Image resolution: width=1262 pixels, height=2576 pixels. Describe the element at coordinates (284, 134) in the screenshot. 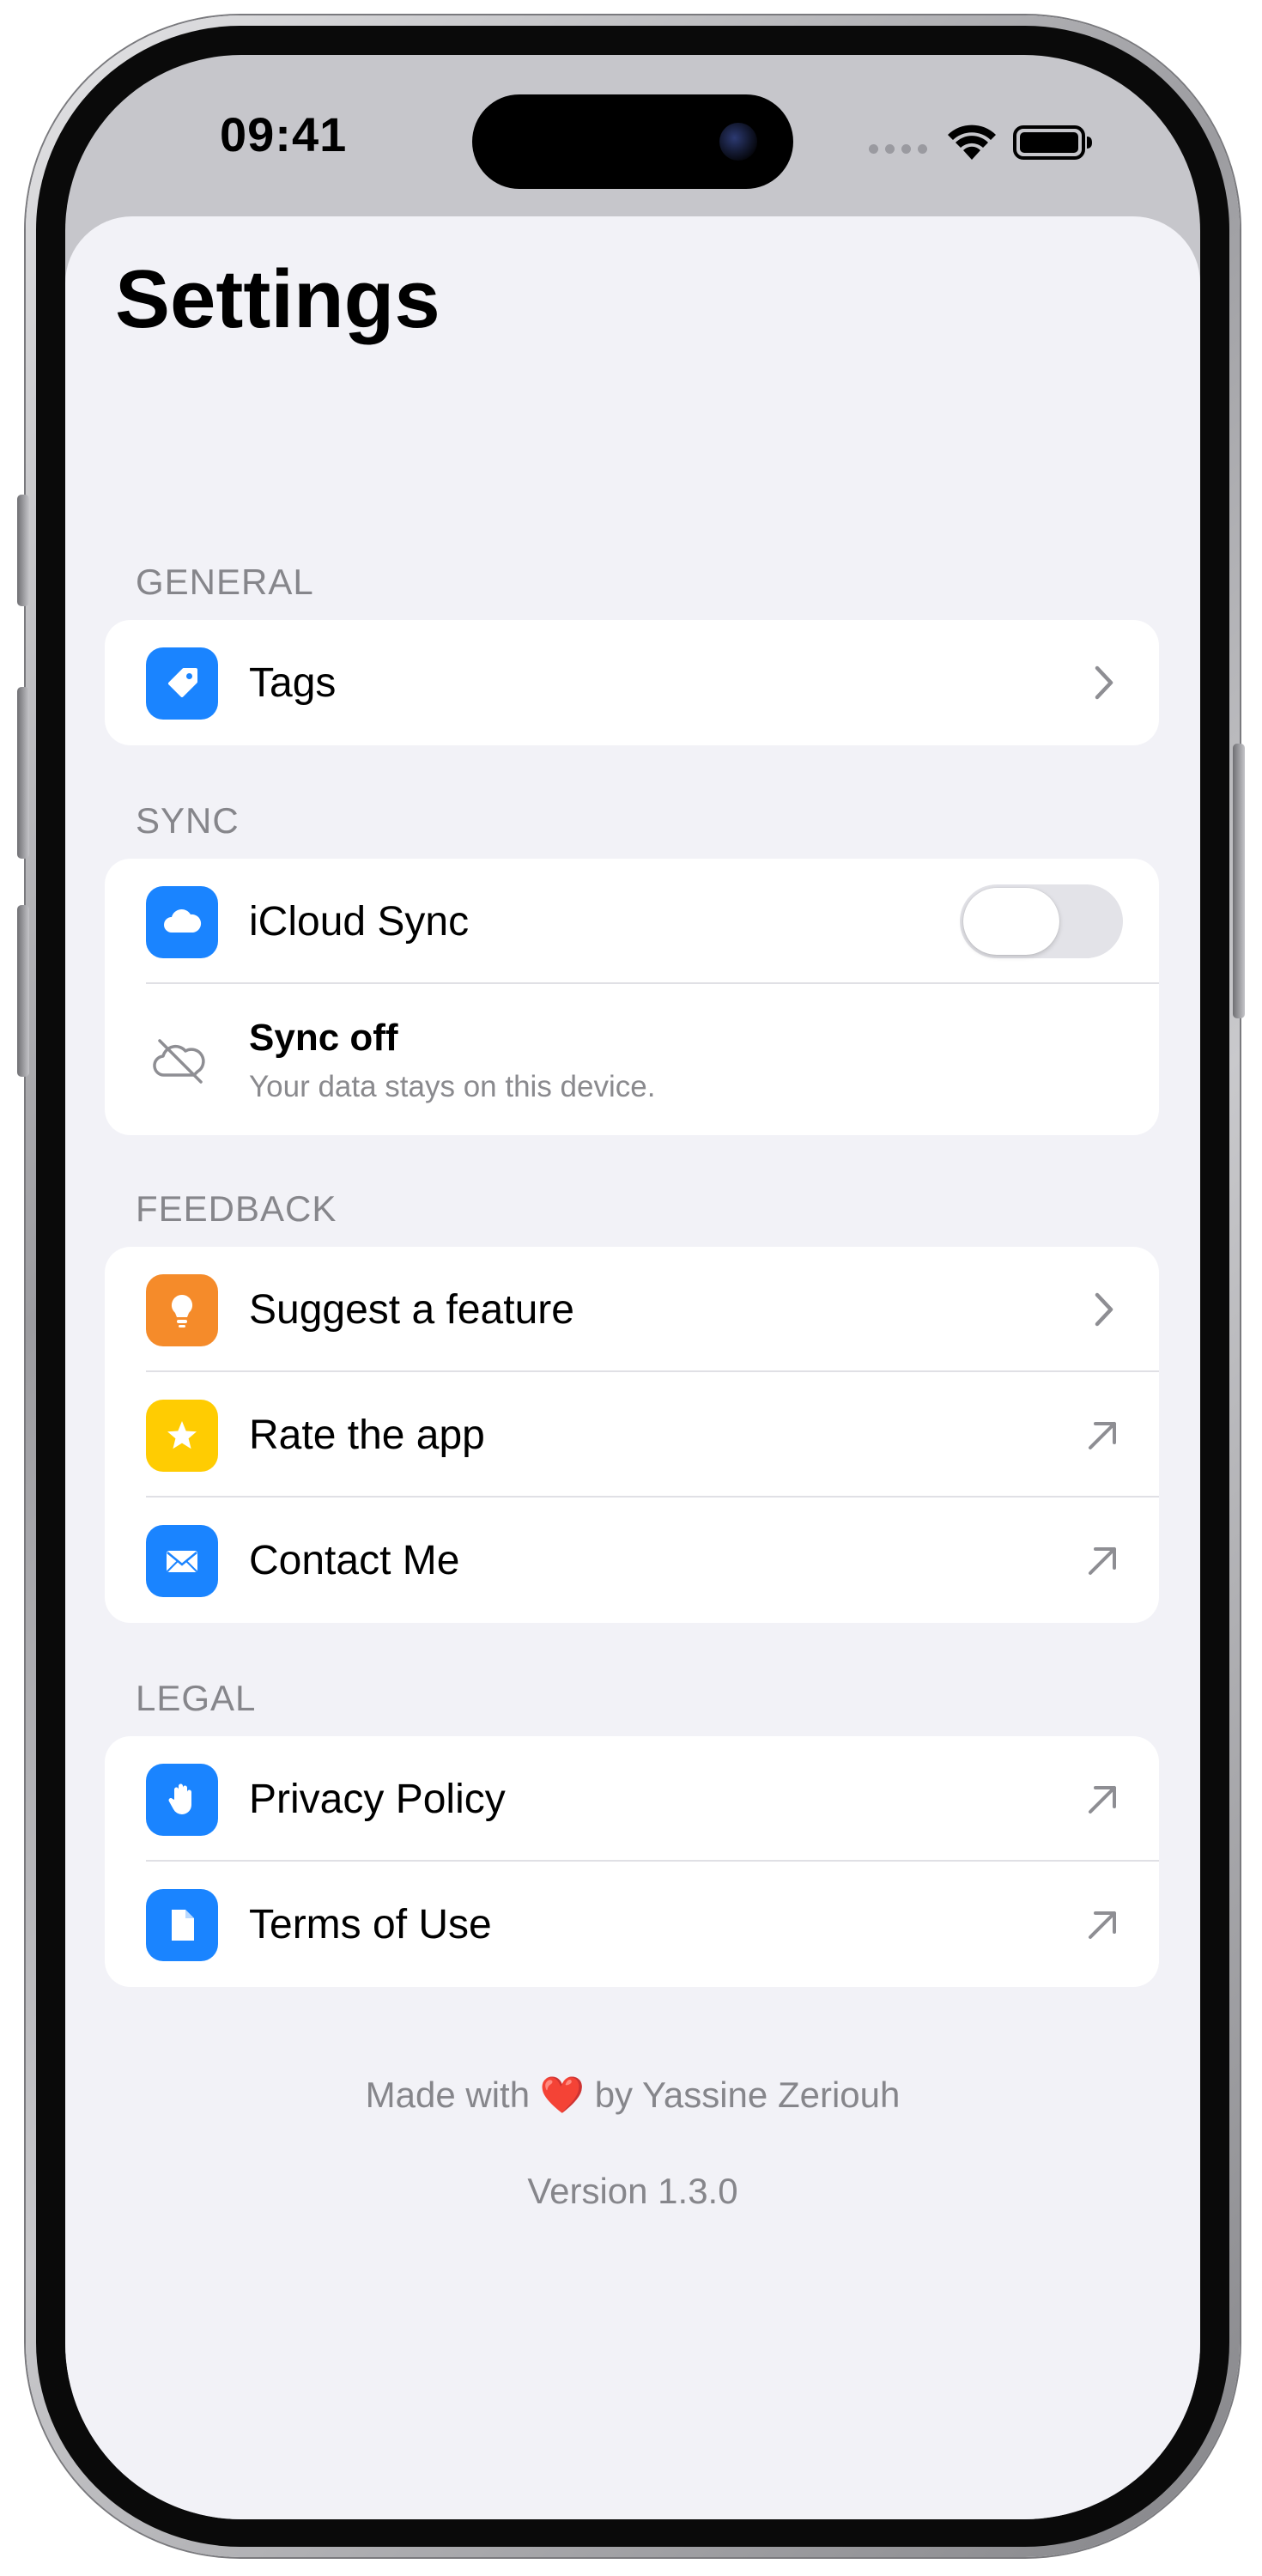

I see `status-time: 09:41` at that location.